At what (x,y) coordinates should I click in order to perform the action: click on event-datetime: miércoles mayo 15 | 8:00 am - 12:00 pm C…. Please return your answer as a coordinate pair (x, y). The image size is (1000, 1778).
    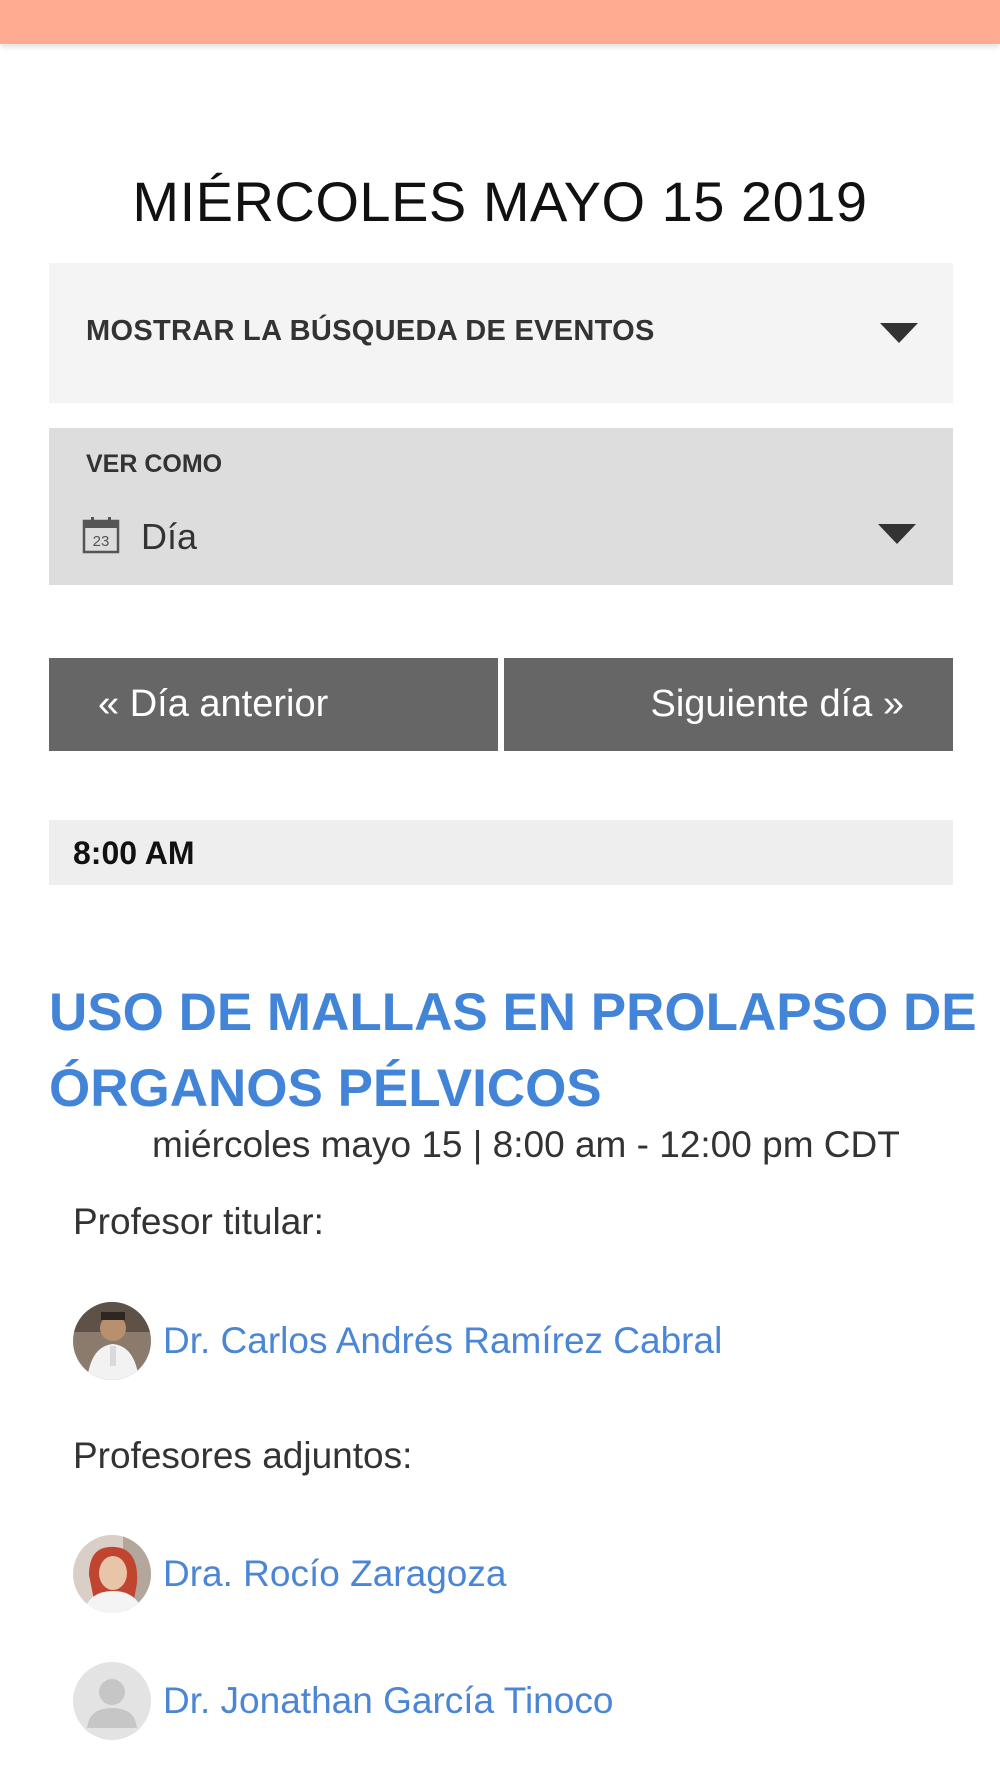
    Looking at the image, I should click on (526, 1144).